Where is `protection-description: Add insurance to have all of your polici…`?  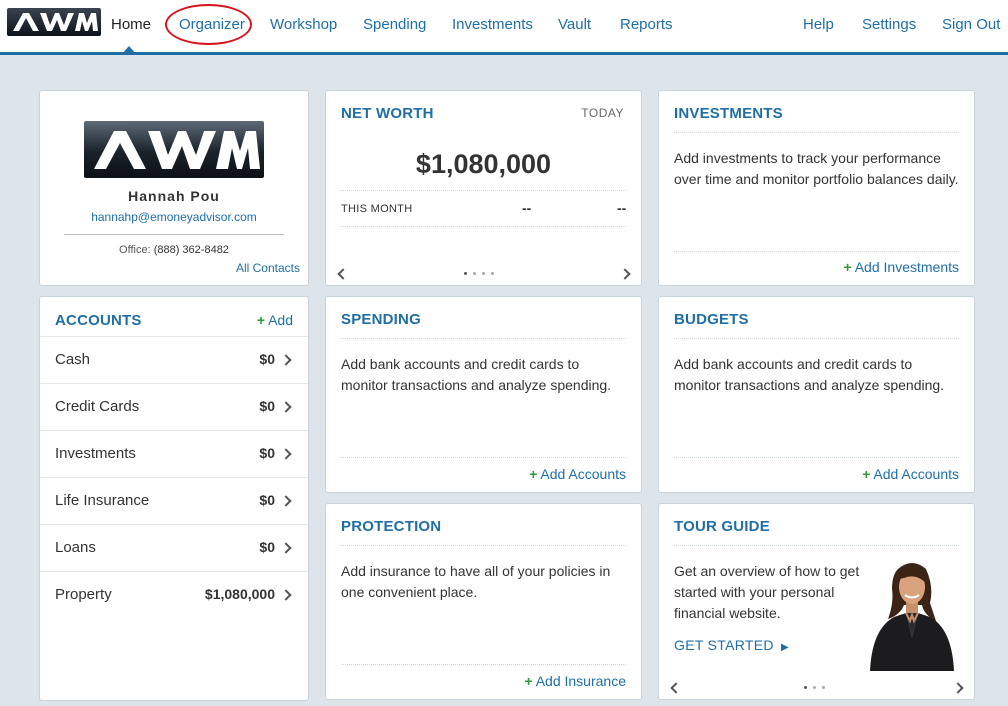
protection-description: Add insurance to have all of your polici… is located at coordinates (476, 581).